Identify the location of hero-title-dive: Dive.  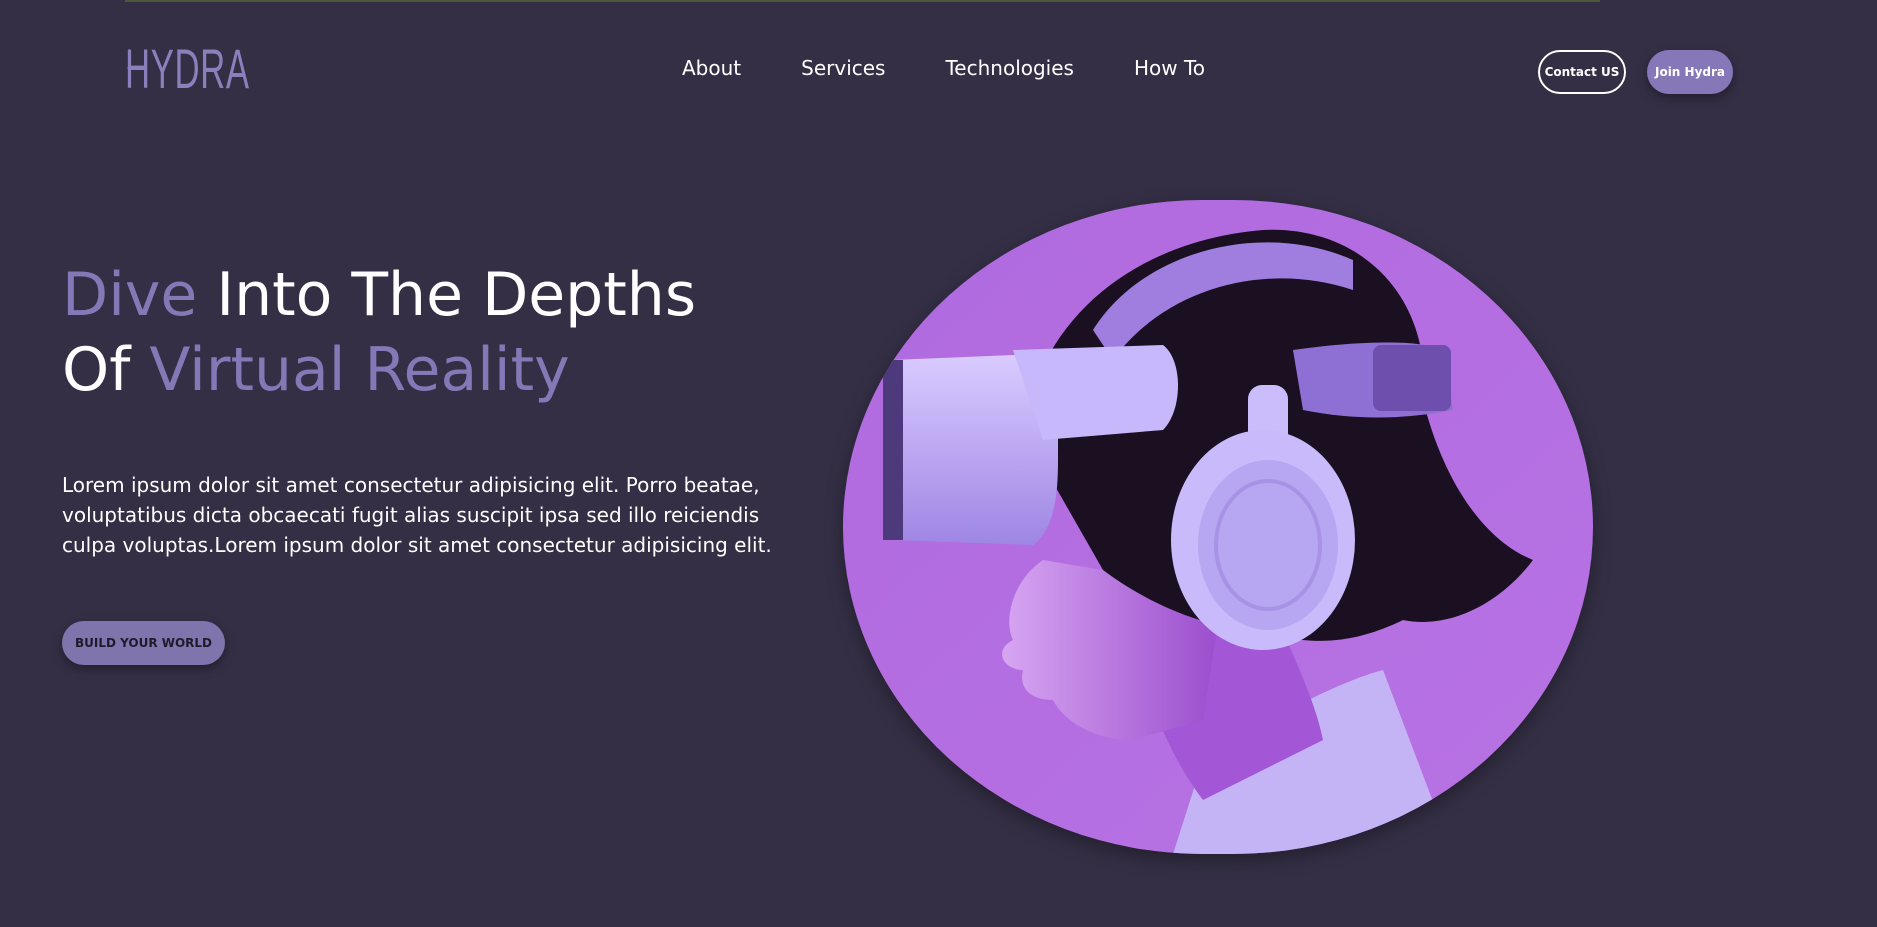
(130, 295).